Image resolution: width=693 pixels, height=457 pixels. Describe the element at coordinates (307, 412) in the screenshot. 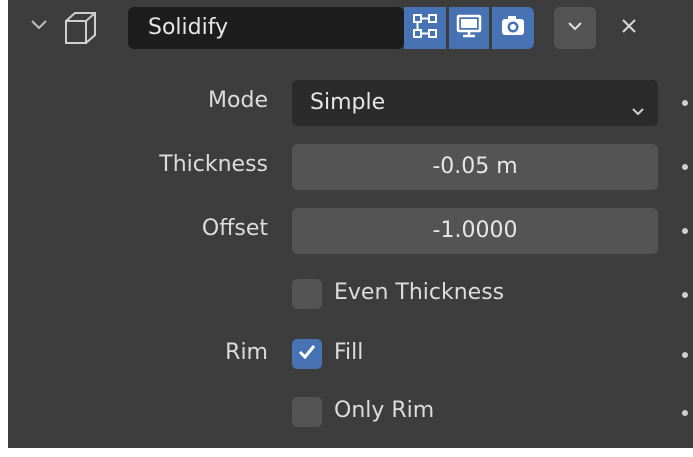

I see `only-rim-checkbox` at that location.